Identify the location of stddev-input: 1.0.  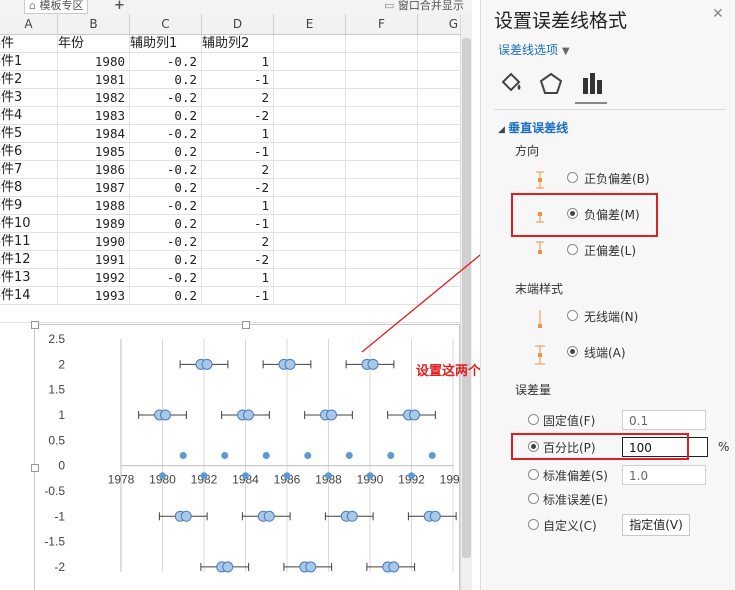
(664, 475).